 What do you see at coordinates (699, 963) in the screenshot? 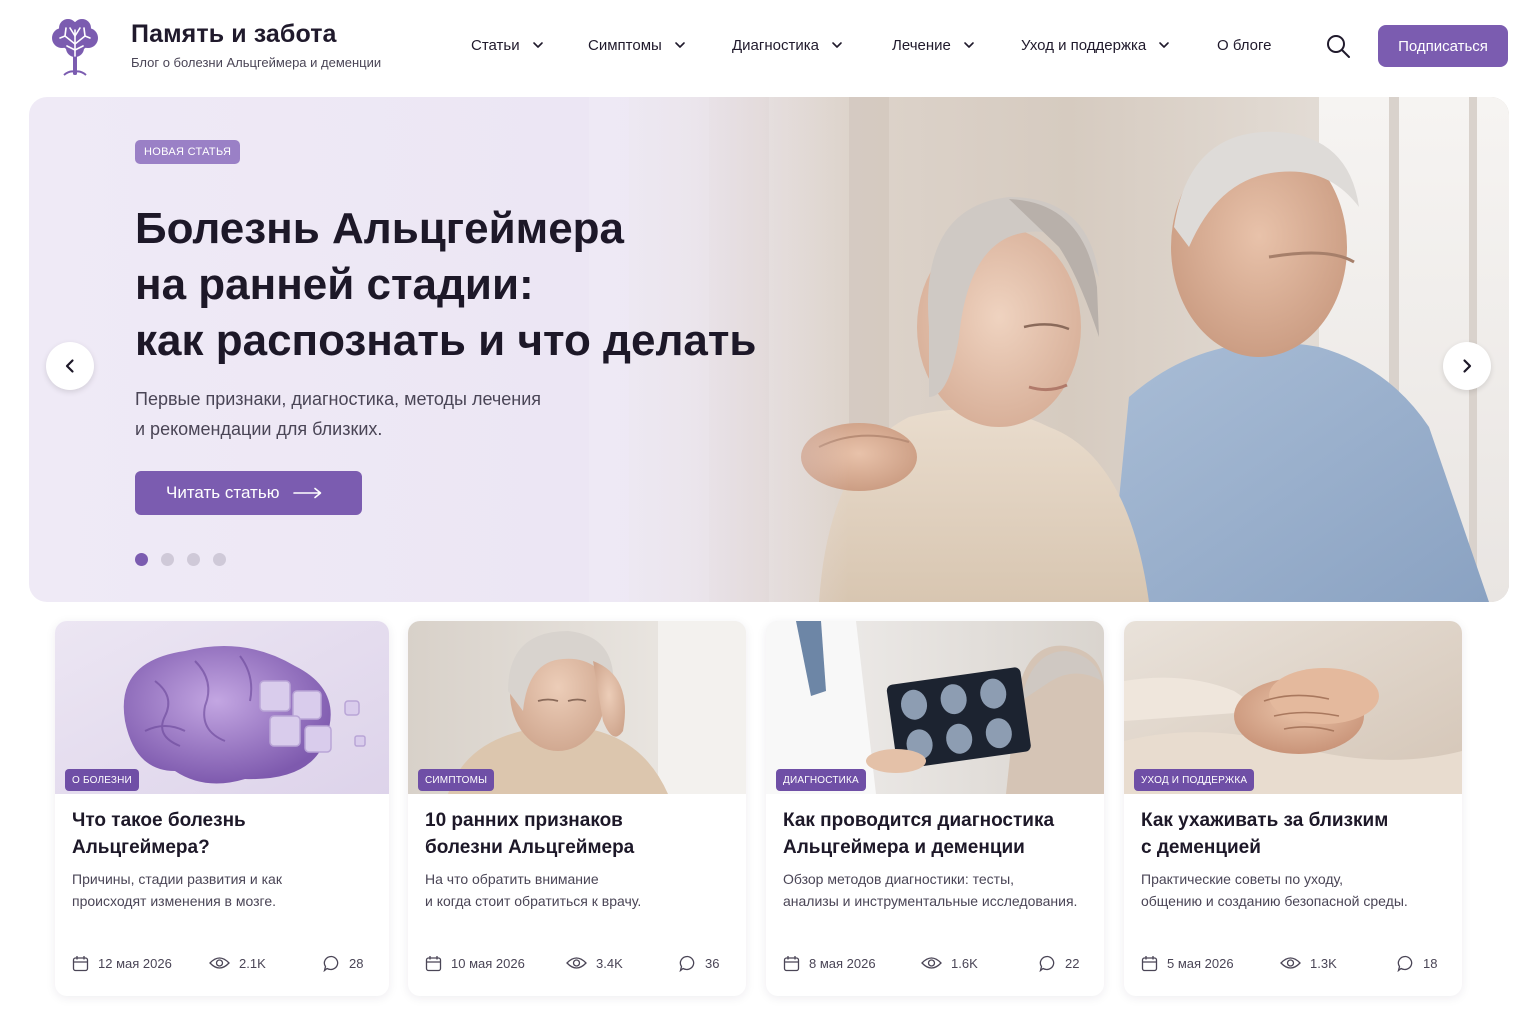
I see `card-comments: 36` at bounding box center [699, 963].